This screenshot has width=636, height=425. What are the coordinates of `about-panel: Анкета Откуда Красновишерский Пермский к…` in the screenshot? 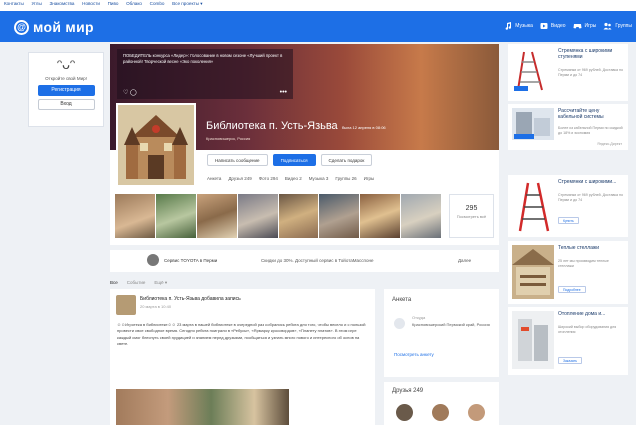 It's located at (441, 333).